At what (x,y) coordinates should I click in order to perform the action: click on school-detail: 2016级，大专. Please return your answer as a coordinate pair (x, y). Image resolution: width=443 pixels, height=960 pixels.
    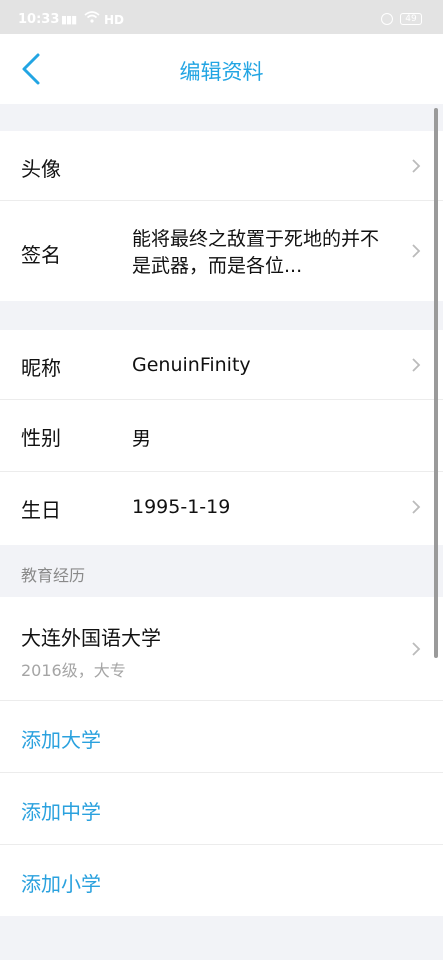
    Looking at the image, I should click on (73, 670).